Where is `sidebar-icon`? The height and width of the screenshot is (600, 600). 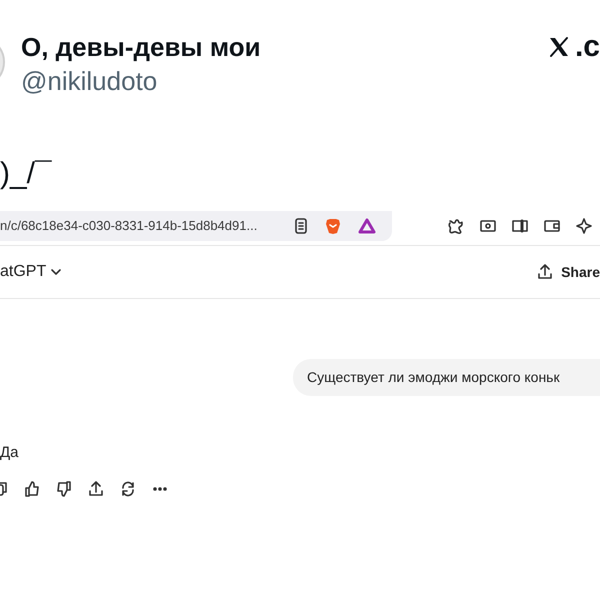 sidebar-icon is located at coordinates (520, 226).